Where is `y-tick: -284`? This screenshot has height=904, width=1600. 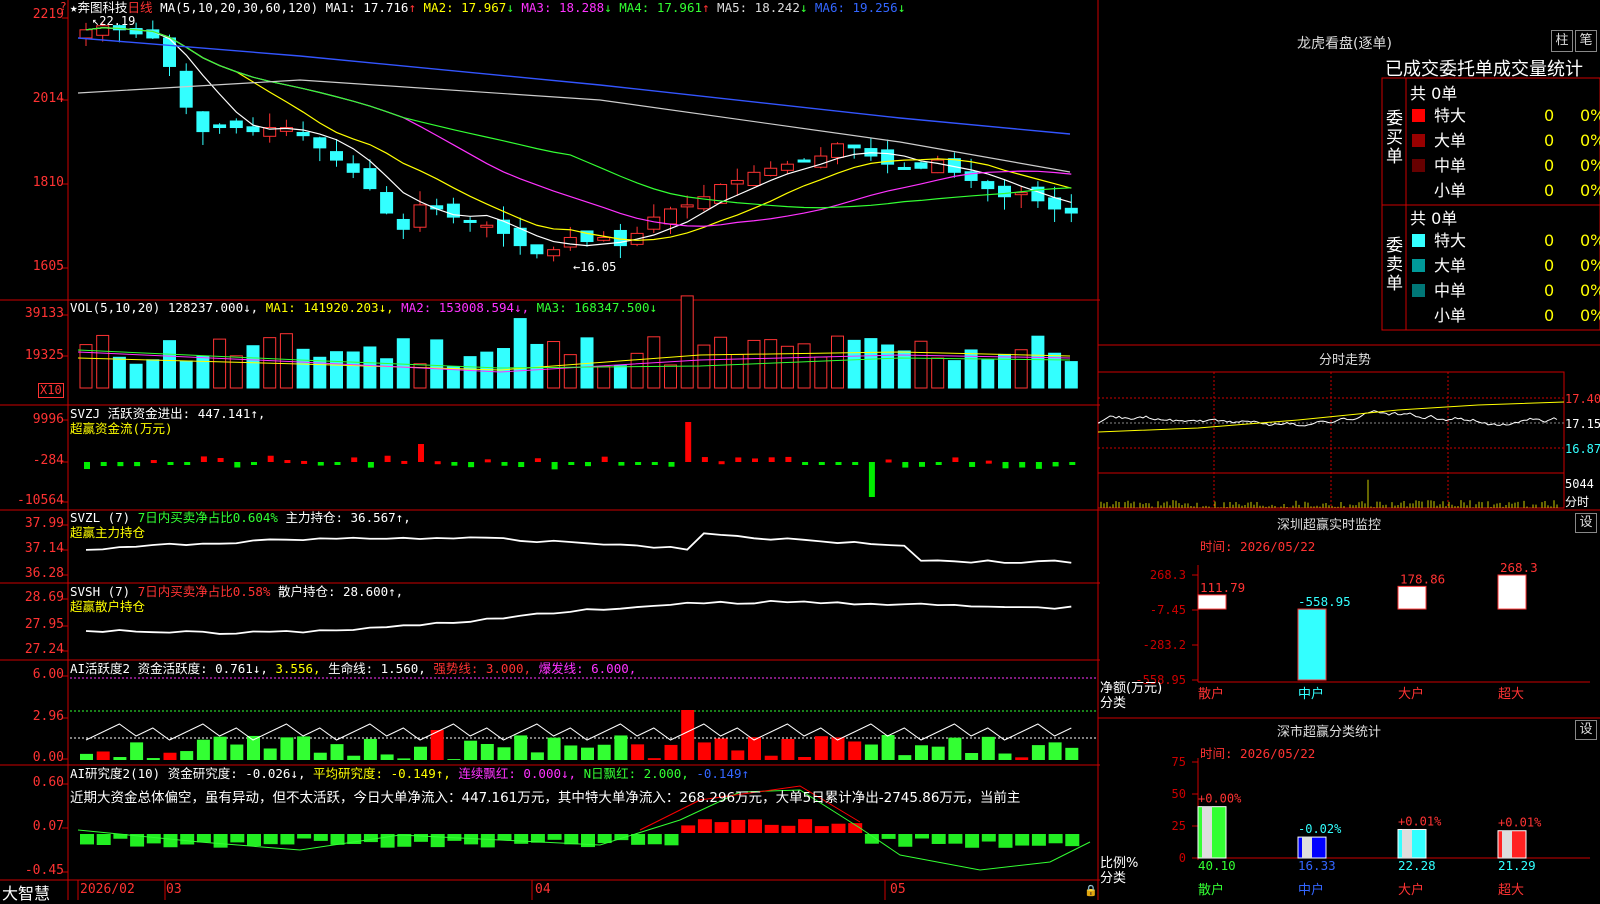
y-tick: -284 is located at coordinates (48, 460).